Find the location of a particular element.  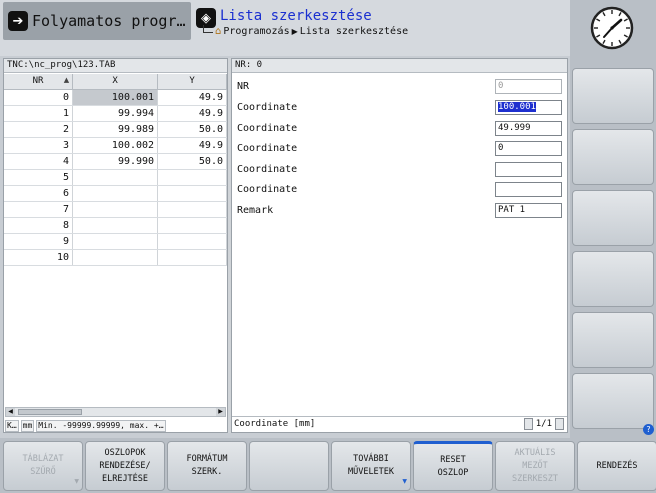

softkey-edit-current-field: AKTUÁLIS MEZŐT SZERKESZT is located at coordinates (535, 466).